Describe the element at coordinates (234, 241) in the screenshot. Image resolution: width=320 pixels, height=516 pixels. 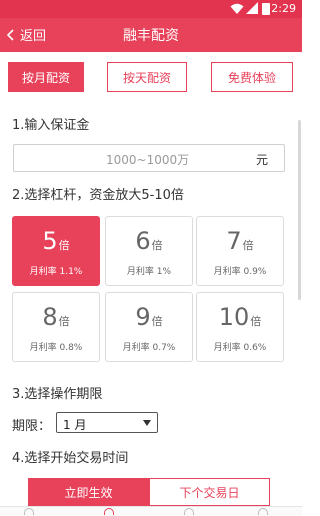
I see `leverage-value: 7` at that location.